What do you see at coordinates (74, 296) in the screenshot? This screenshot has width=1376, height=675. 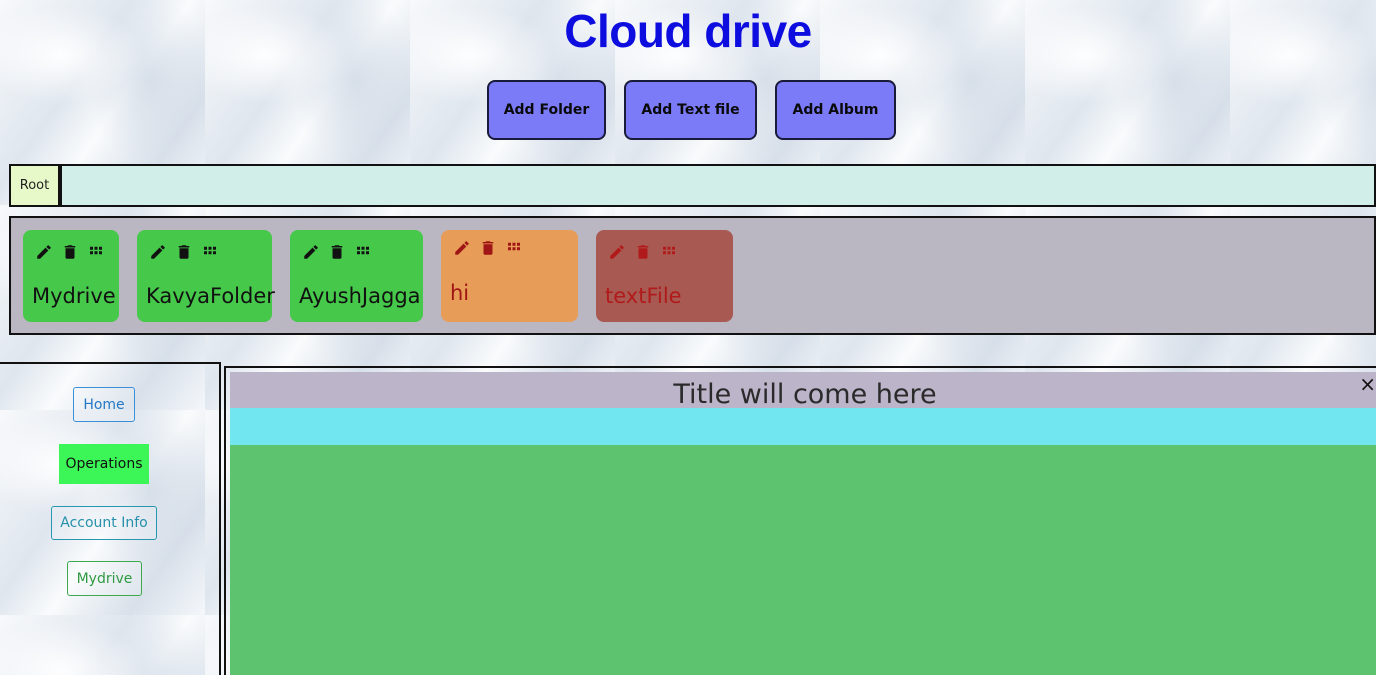 I see `item-name: Mydrive` at bounding box center [74, 296].